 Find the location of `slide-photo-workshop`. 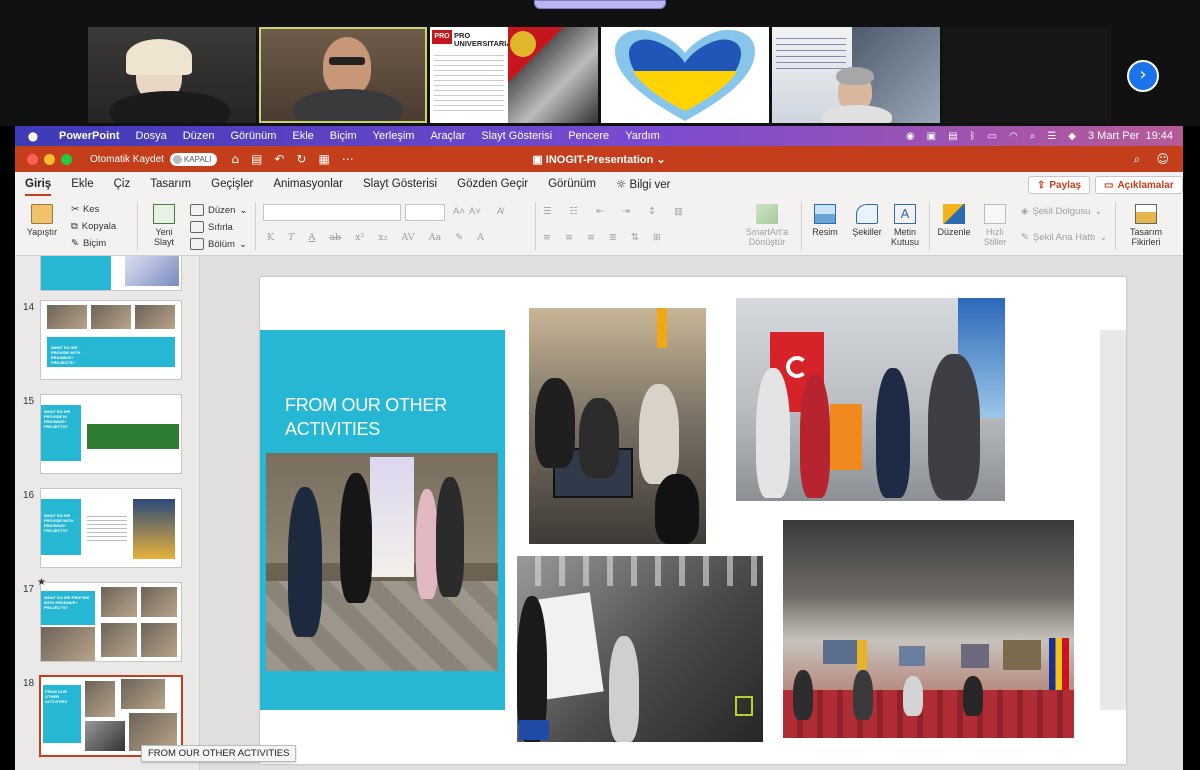

slide-photo-workshop is located at coordinates (617, 426).